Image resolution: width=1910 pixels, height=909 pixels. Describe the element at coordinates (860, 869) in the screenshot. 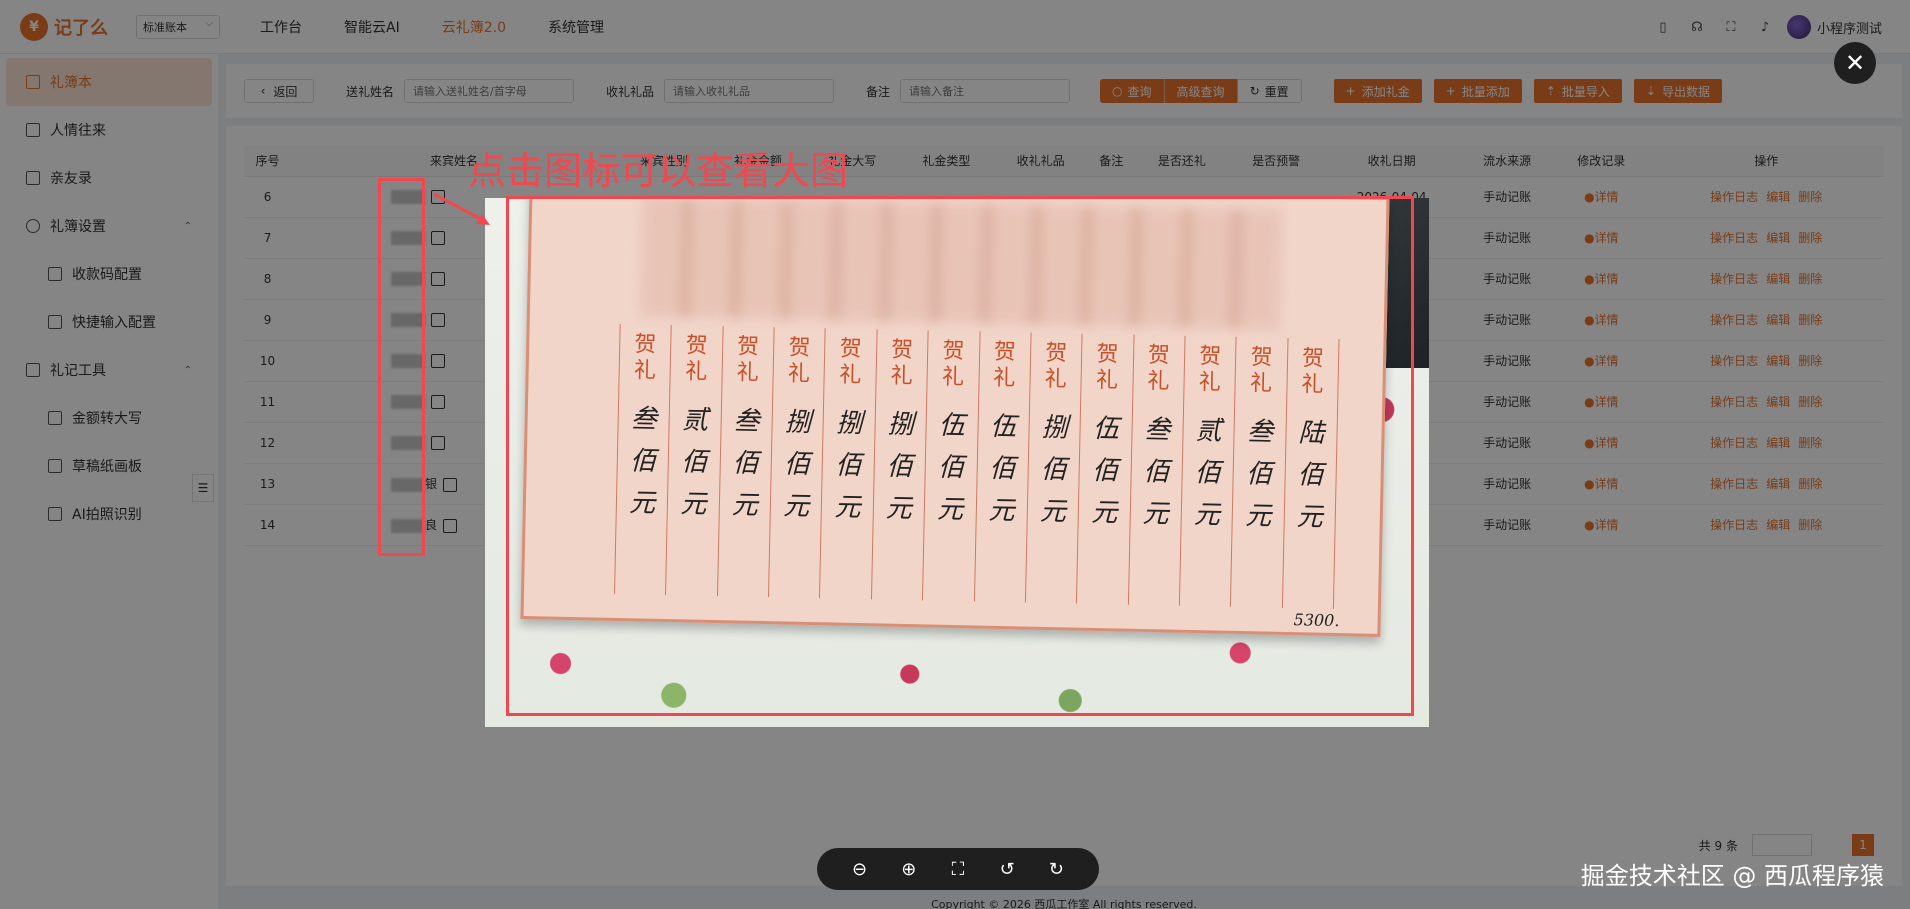

I see `zoom-out-icon: ⊖` at that location.